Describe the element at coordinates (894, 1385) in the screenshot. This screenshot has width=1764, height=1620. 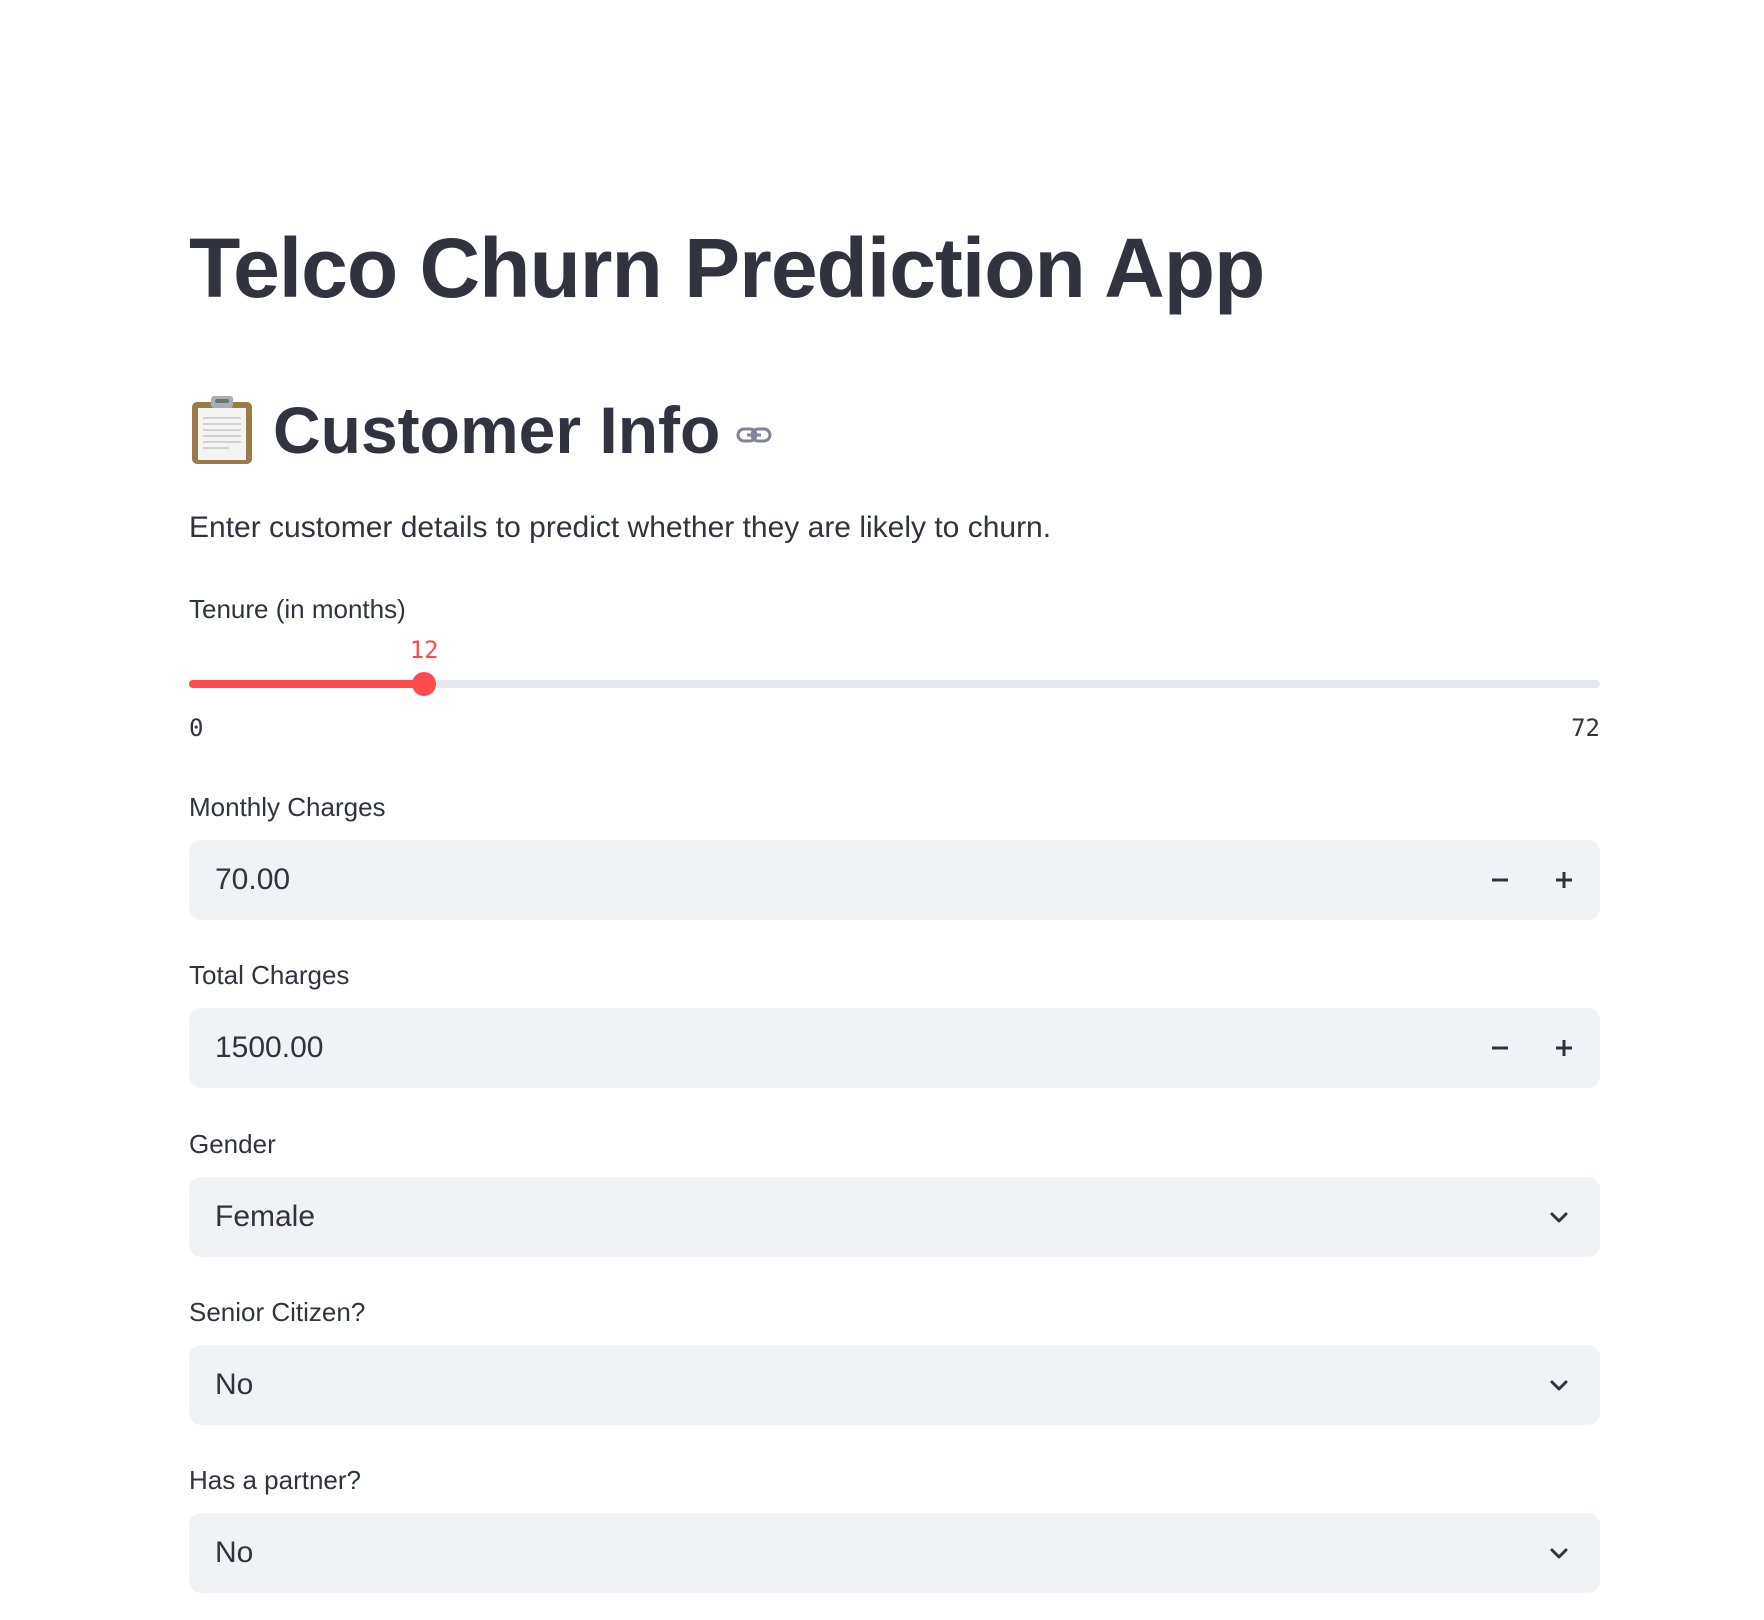
I see `senior-citizen-select: No` at that location.